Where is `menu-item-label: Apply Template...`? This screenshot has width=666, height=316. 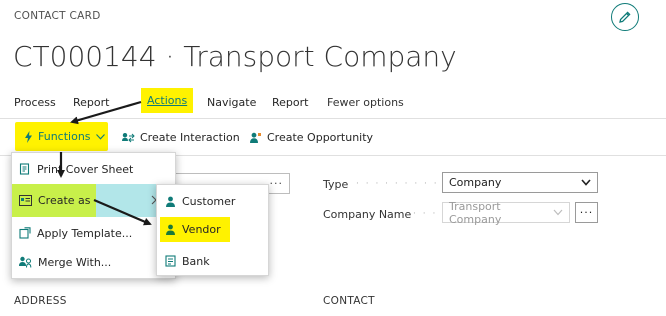
menu-item-label: Apply Template... is located at coordinates (85, 233).